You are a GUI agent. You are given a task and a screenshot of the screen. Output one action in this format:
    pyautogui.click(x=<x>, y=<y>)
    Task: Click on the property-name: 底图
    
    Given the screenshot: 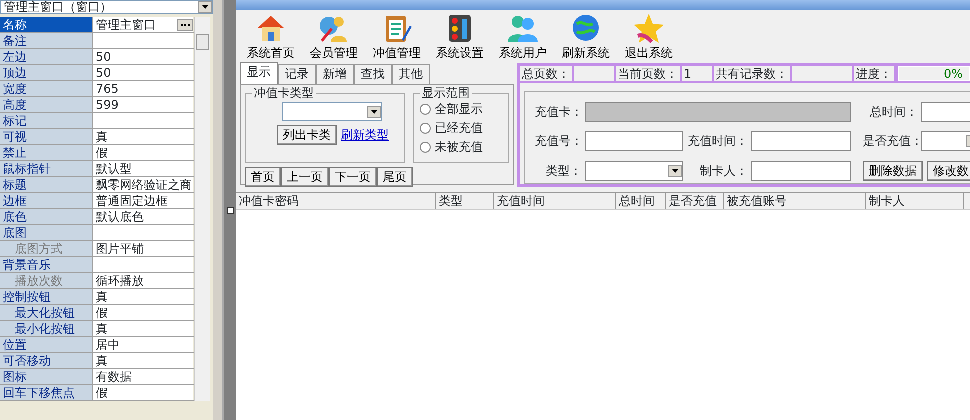 What is the action you would take?
    pyautogui.click(x=46, y=232)
    